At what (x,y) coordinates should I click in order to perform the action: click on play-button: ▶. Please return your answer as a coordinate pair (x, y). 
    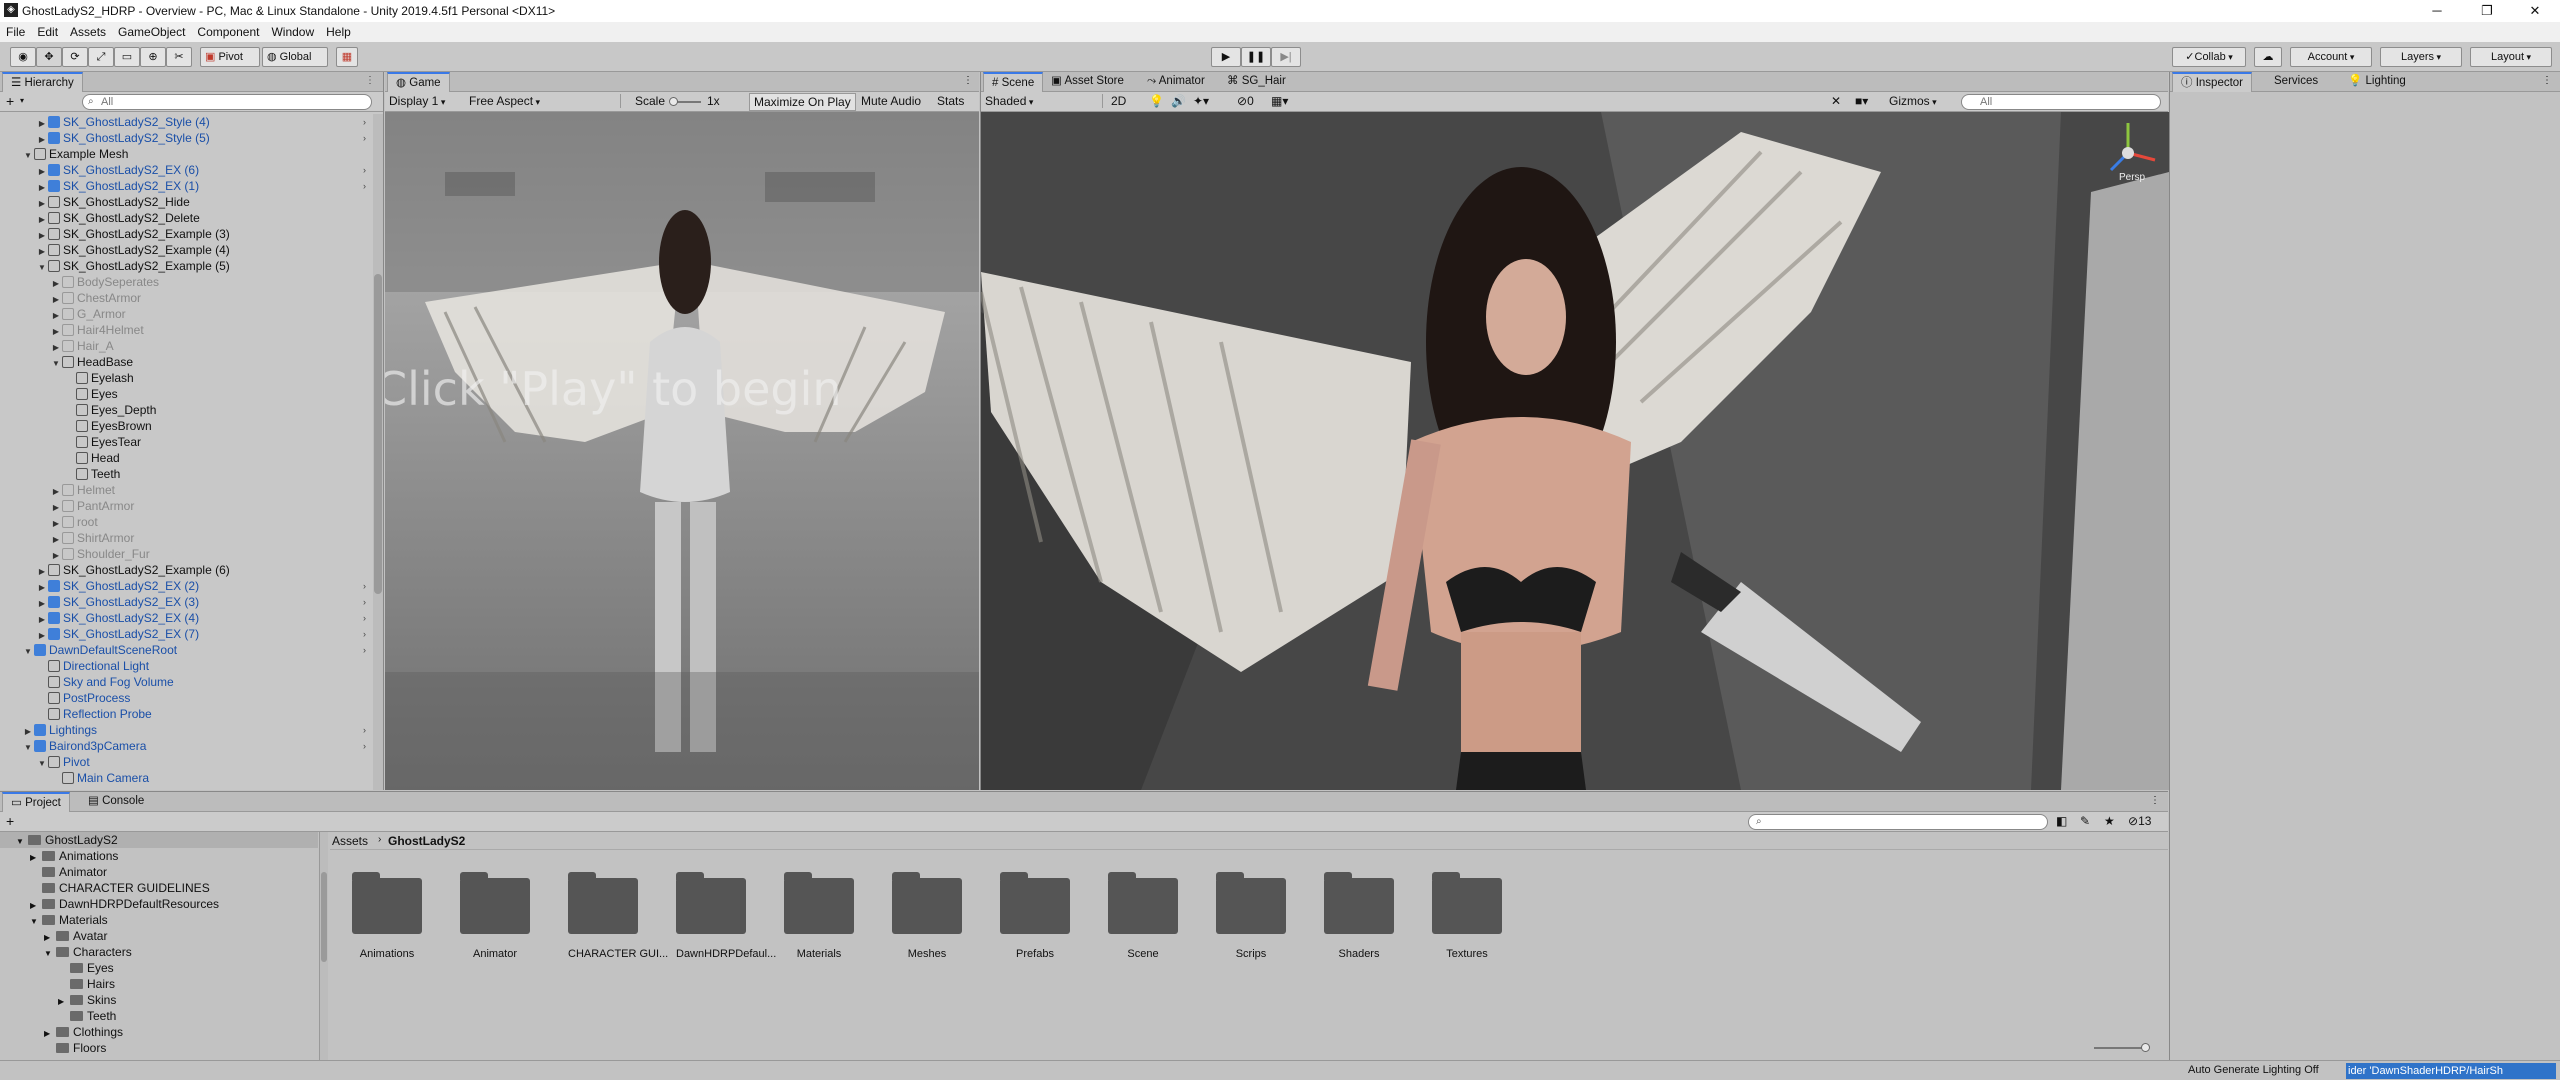
    Looking at the image, I should click on (1226, 57).